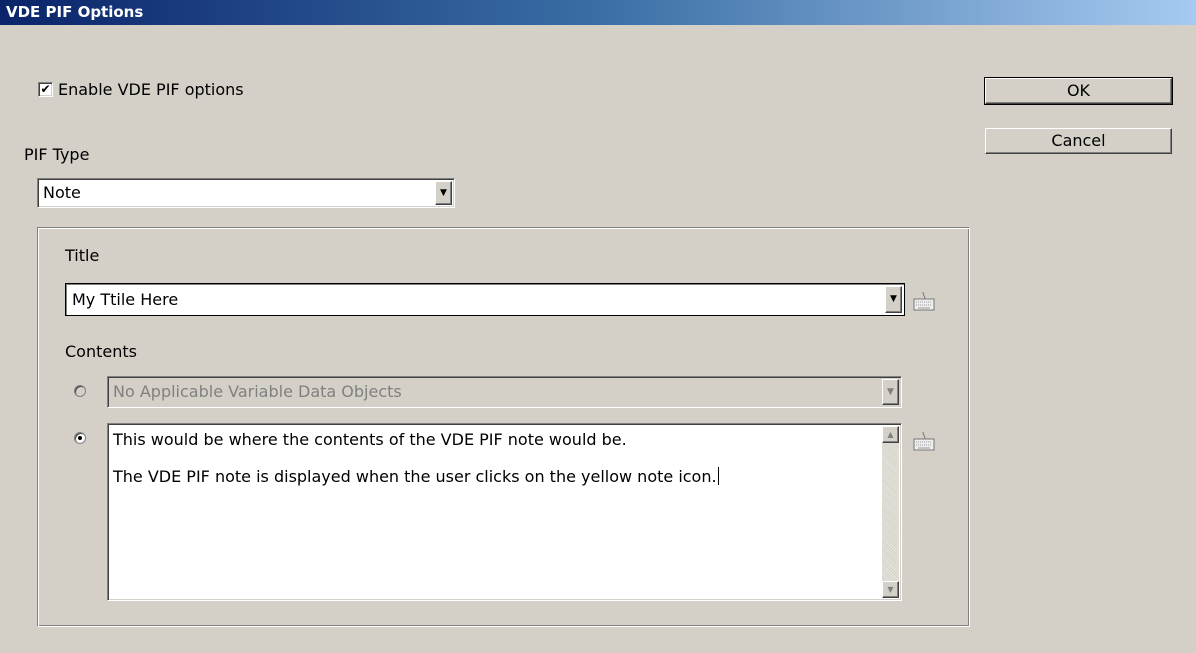  Describe the element at coordinates (151, 89) in the screenshot. I see `enable-vde-pif-label: Enable VDE PIF options` at that location.